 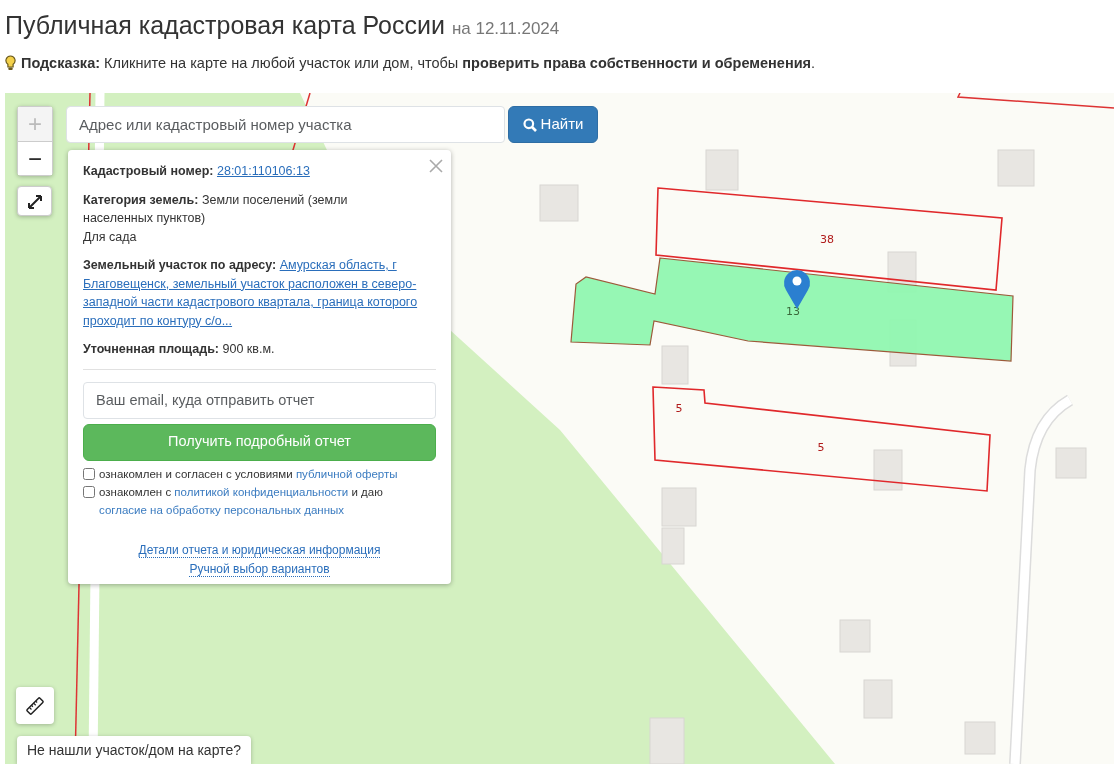 I want to click on ruler-icon, so click(x=35, y=706).